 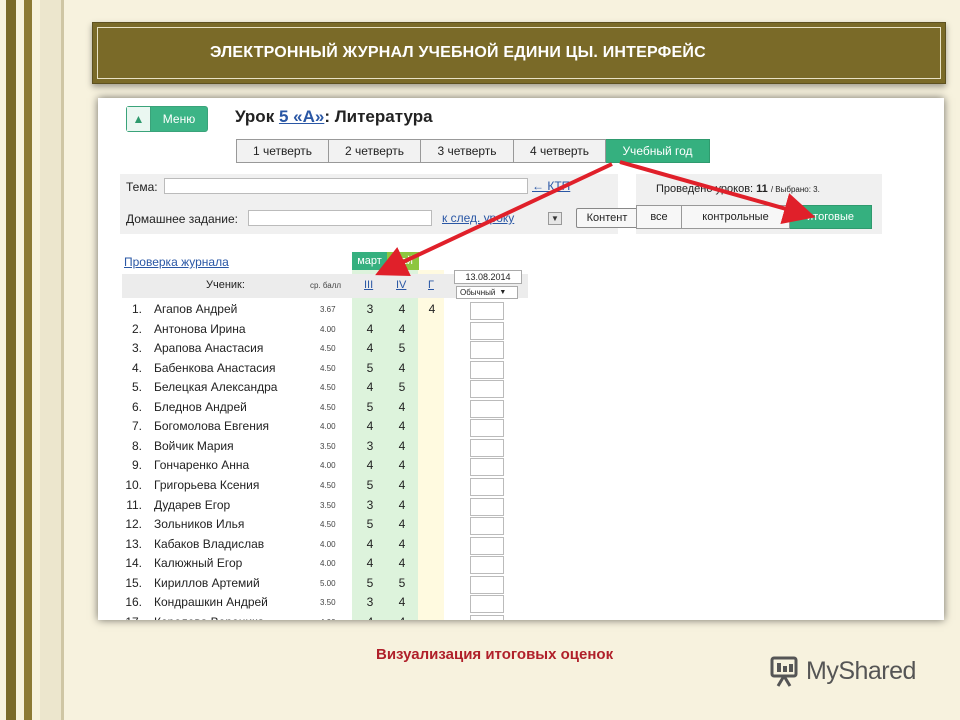 What do you see at coordinates (128, 617) in the screenshot?
I see `row-number: 17.` at bounding box center [128, 617].